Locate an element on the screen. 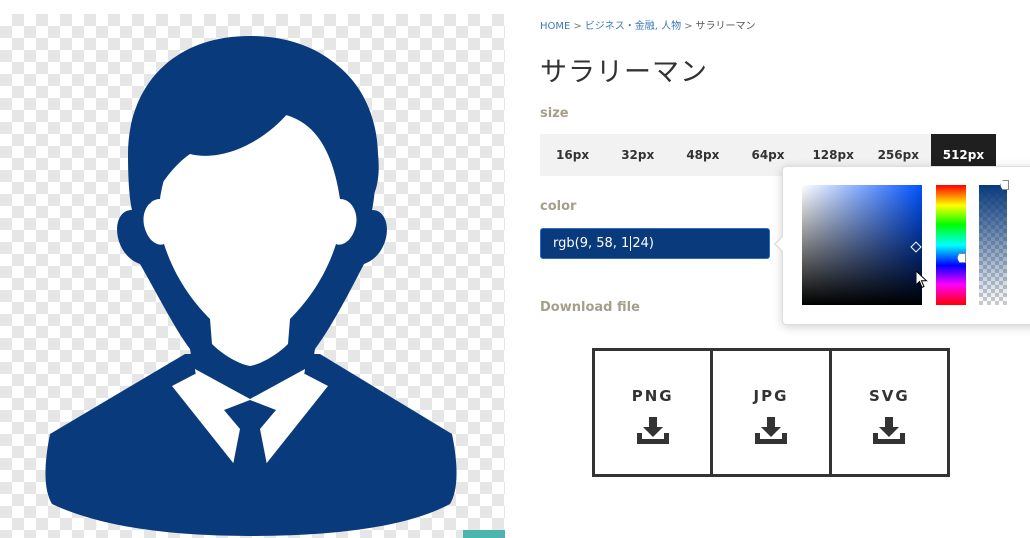 This screenshot has width=1030, height=538. color-input: rgb(9, 58, 1 24) is located at coordinates (655, 243).